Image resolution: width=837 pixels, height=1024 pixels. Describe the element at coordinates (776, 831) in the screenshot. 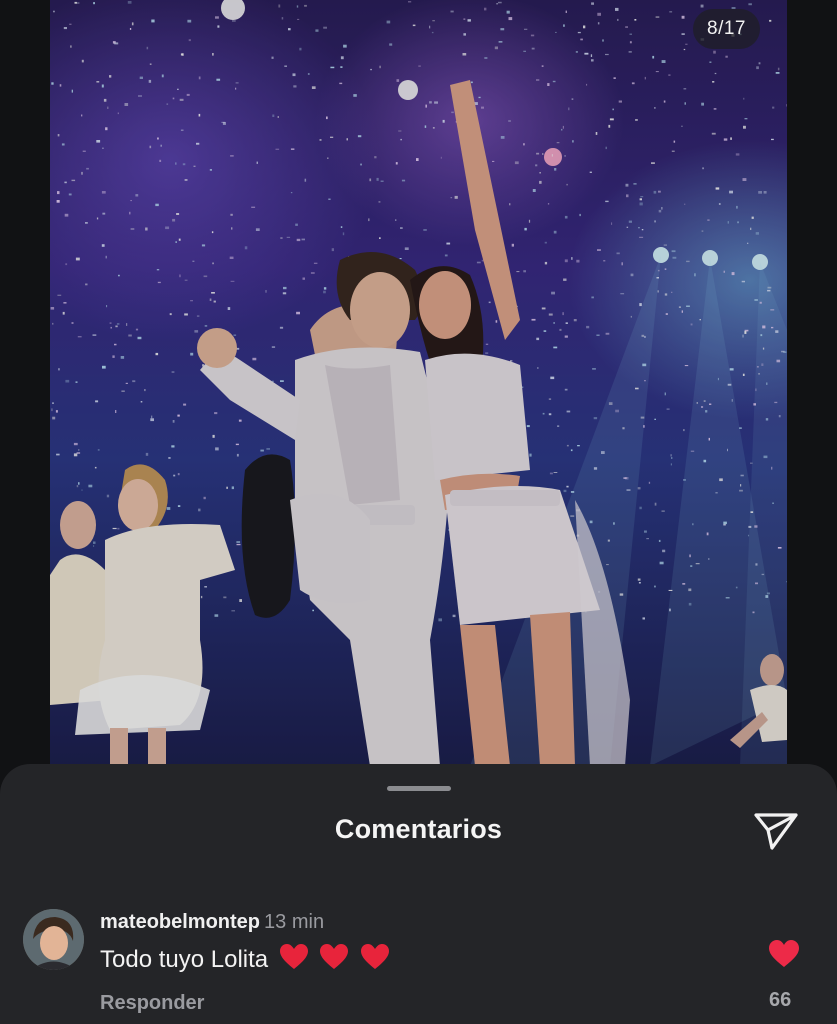

I see `send-icon` at that location.